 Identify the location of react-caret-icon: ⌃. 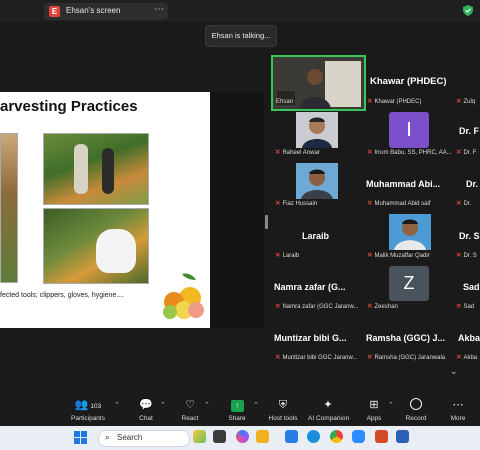
(207, 405).